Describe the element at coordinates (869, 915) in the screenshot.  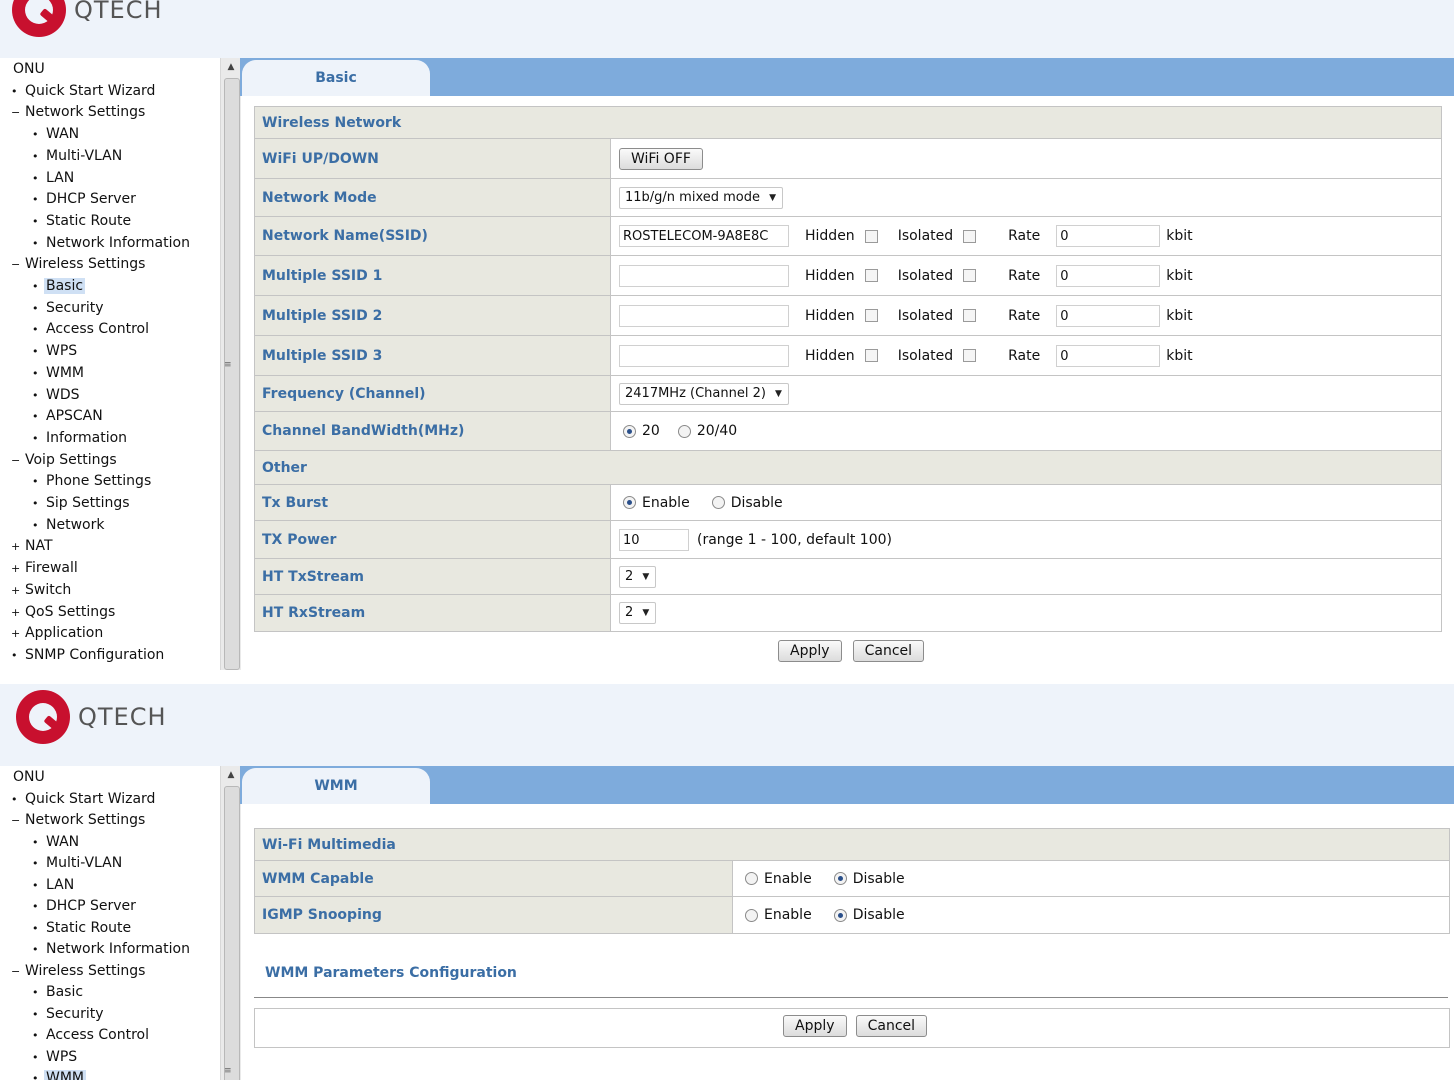
I see `igmp-disable-option: Disable` at that location.